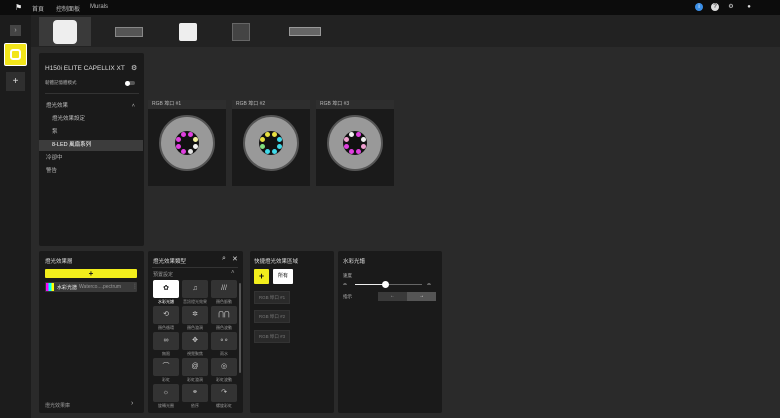  I want to click on nav-dashboard: 控制面板, so click(68, 8).